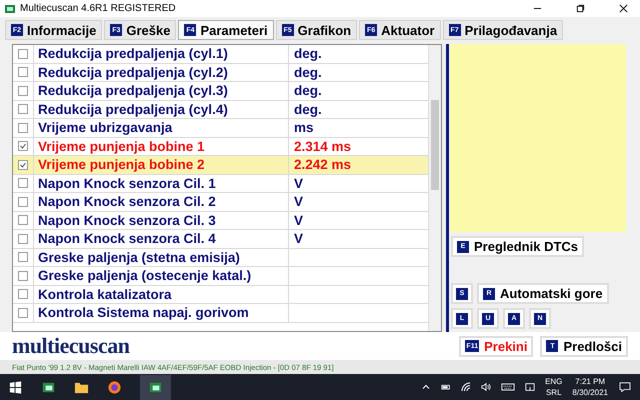  What do you see at coordinates (434, 188) in the screenshot?
I see `scrollbar` at bounding box center [434, 188].